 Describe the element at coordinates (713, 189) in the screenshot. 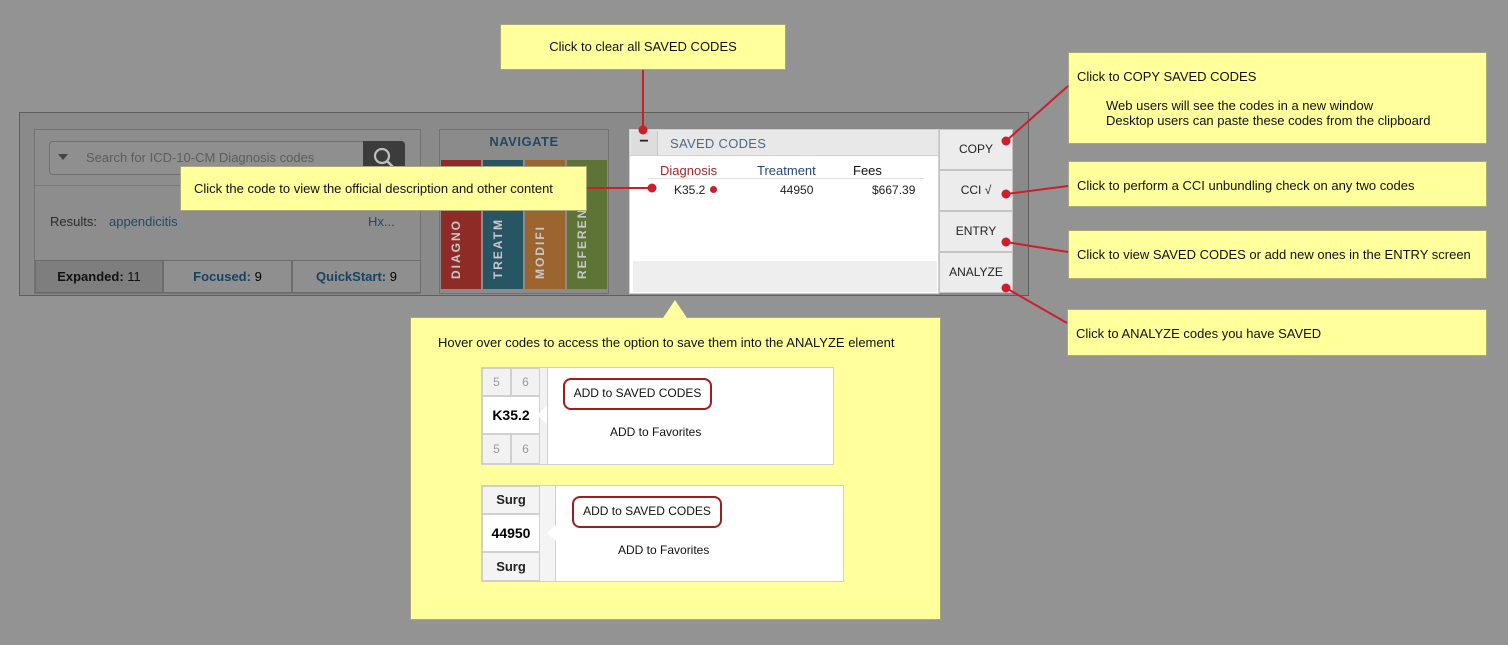

I see `remove-dot-icon` at that location.